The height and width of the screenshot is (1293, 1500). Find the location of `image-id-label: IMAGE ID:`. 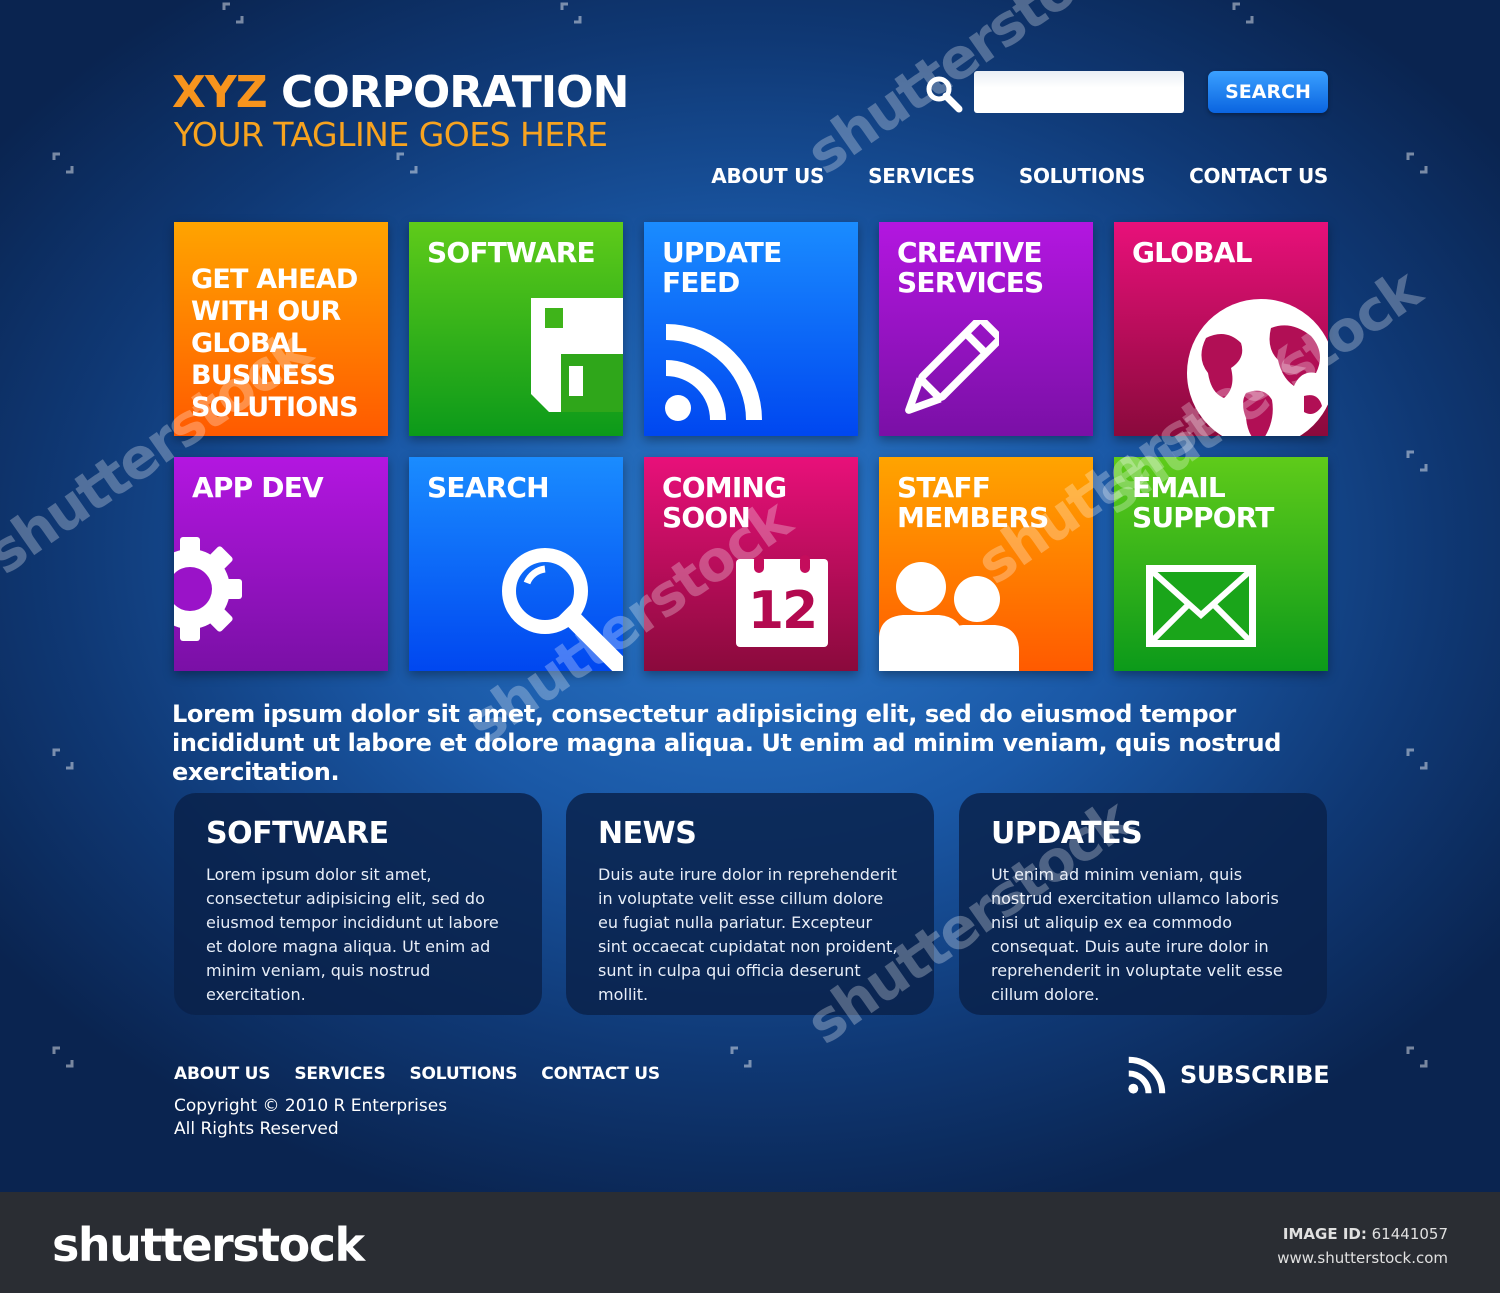

image-id-label: IMAGE ID: is located at coordinates (1324, 1234).